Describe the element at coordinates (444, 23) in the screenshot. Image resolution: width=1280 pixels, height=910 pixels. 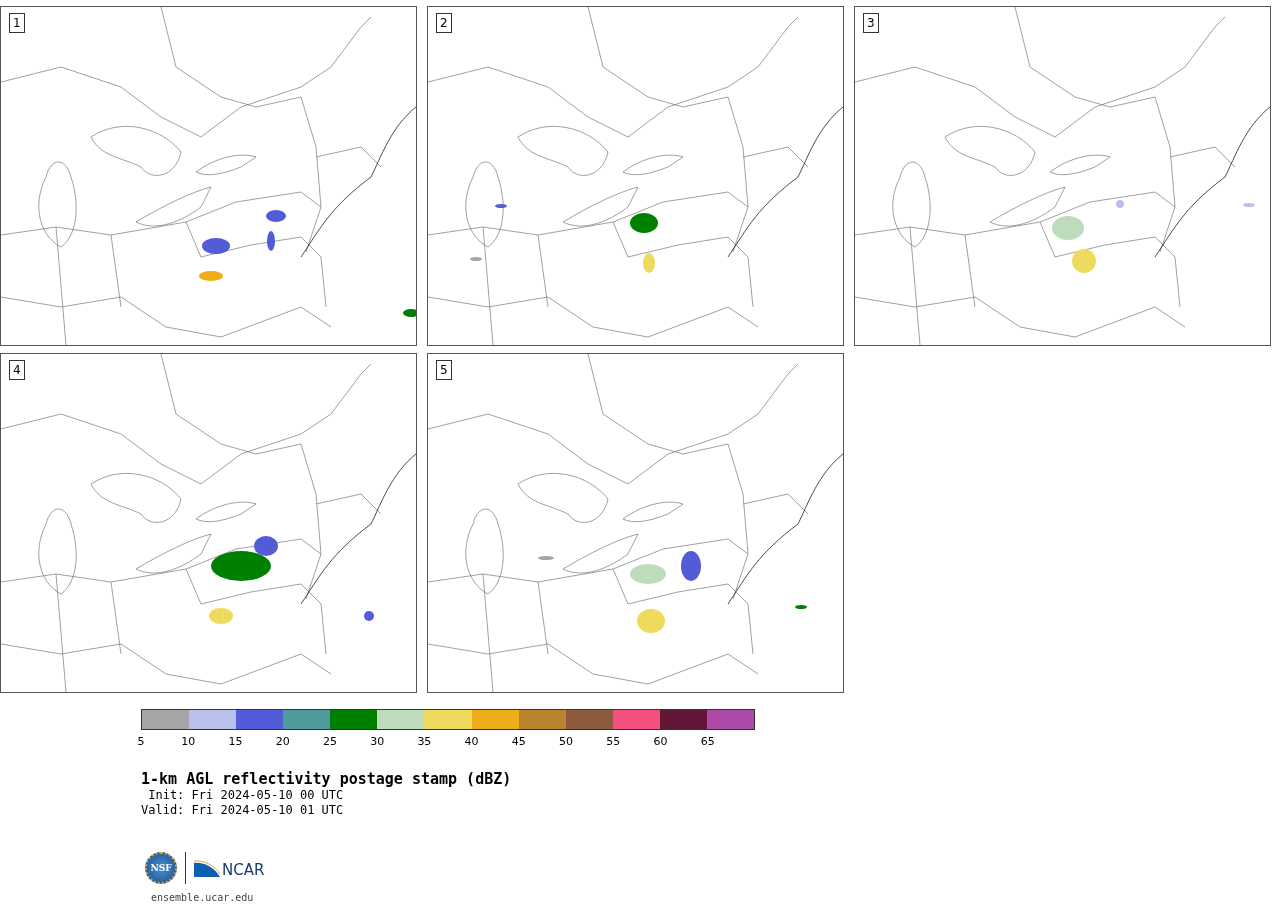
I see `panel-number: 2` at that location.